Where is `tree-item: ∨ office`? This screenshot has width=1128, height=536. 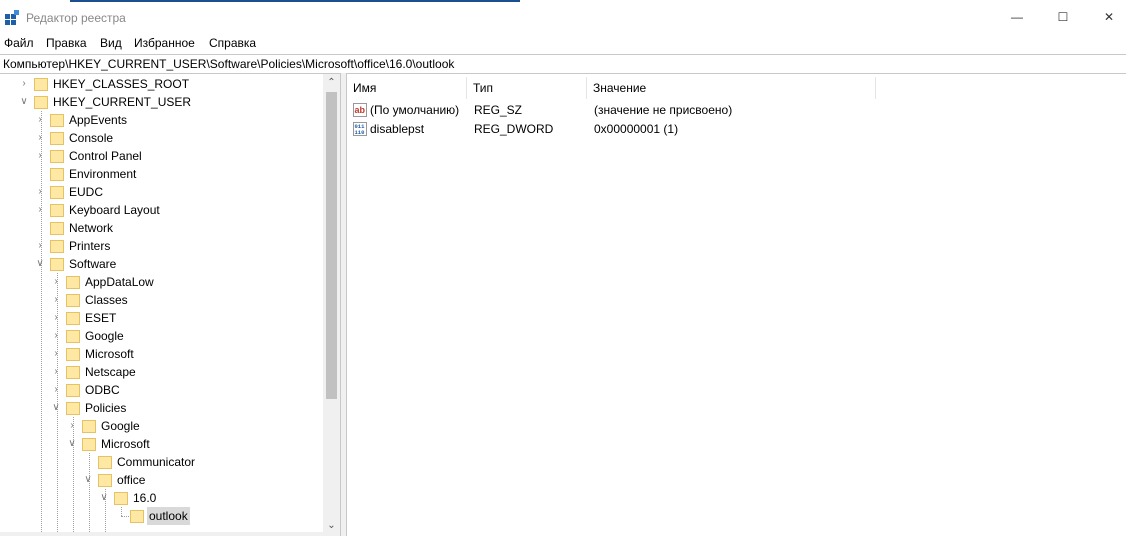 tree-item: ∨ office is located at coordinates (161, 480).